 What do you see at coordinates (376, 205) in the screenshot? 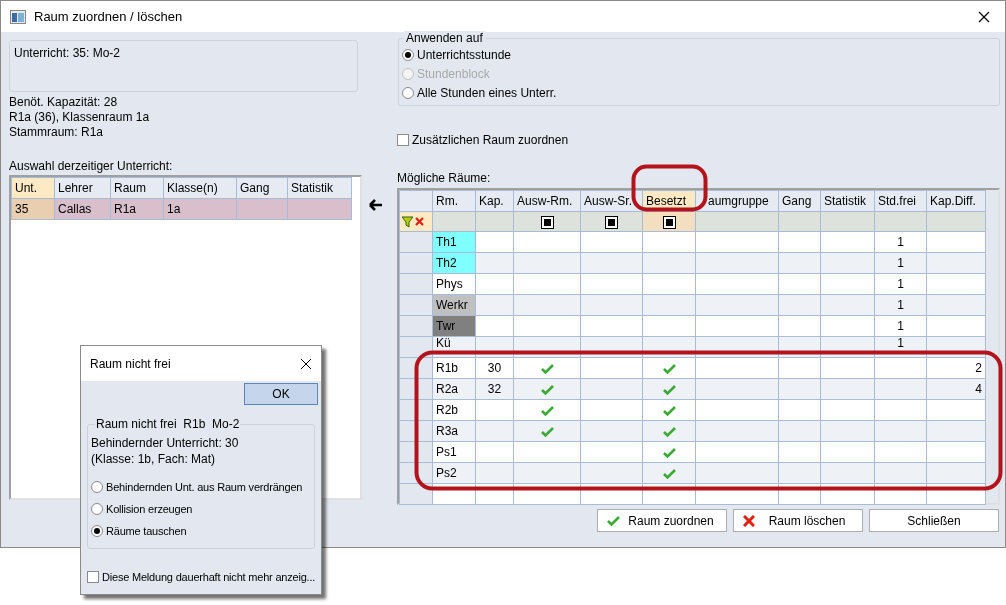
I see `left-arrow-icon` at bounding box center [376, 205].